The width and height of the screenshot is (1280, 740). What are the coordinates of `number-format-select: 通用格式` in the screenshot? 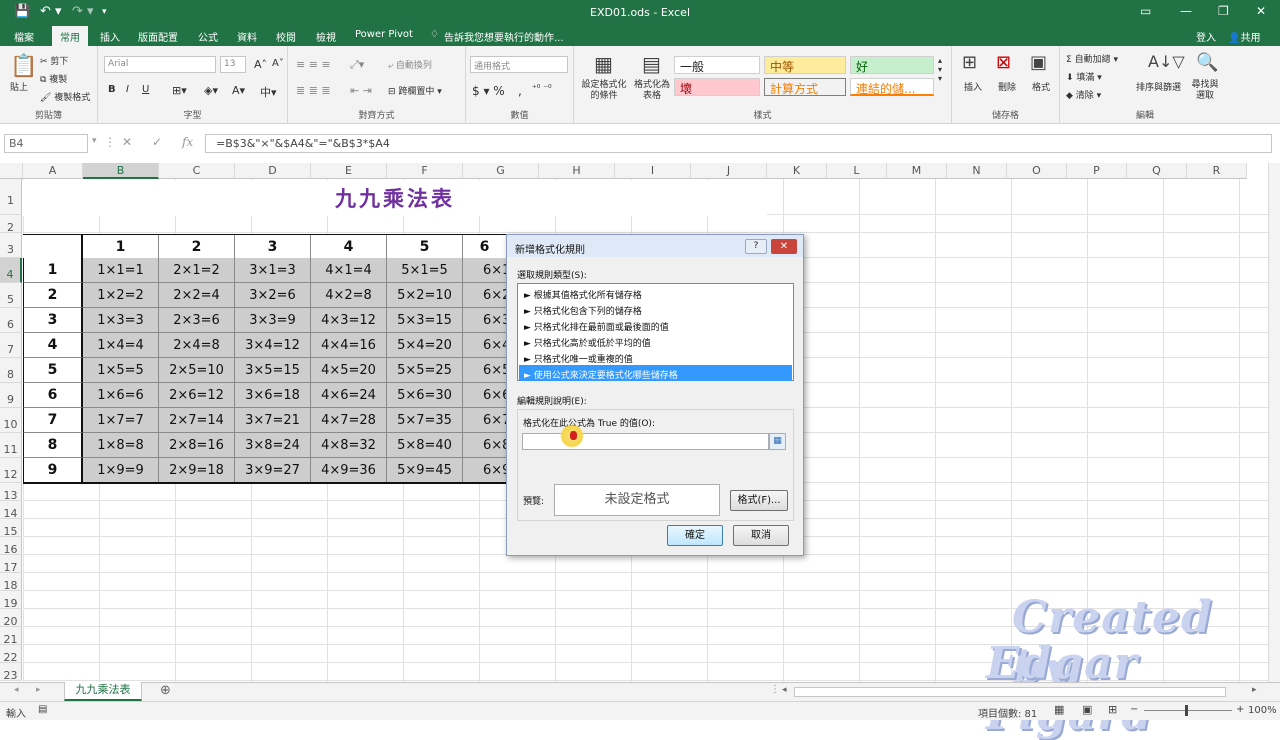 It's located at (519, 64).